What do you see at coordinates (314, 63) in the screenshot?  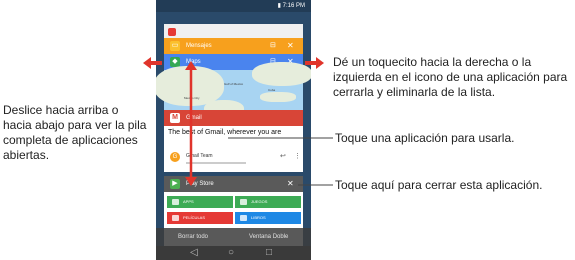 I see `swipe-right-arrow` at bounding box center [314, 63].